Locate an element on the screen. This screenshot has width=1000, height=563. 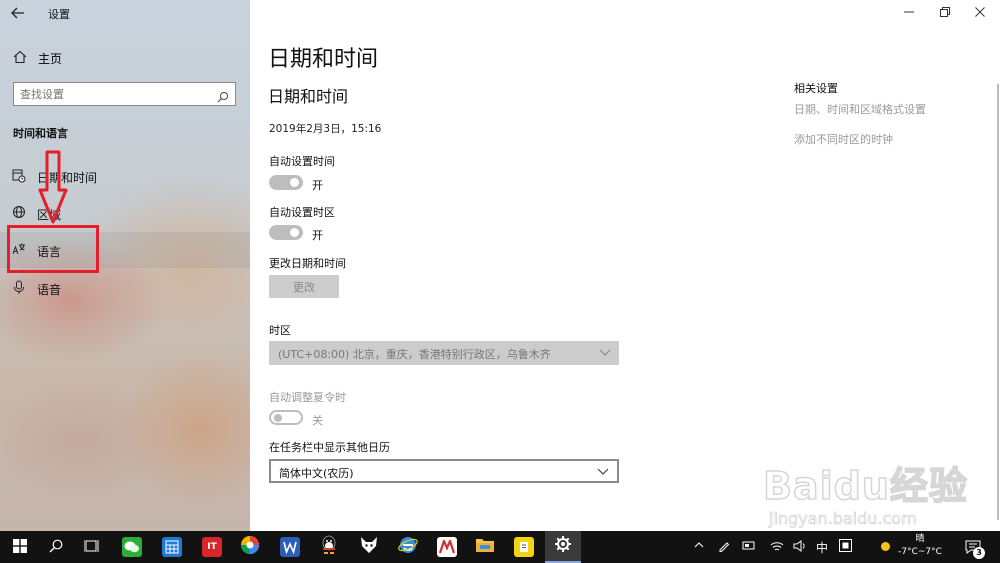
word-app-icon is located at coordinates (290, 547).